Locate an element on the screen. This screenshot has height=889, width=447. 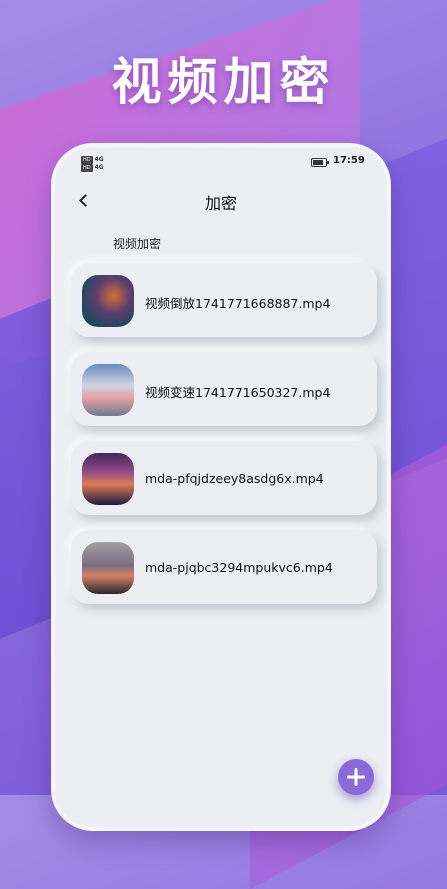
file-card: 视频变速1741771650327.mp4 is located at coordinates (224, 389).